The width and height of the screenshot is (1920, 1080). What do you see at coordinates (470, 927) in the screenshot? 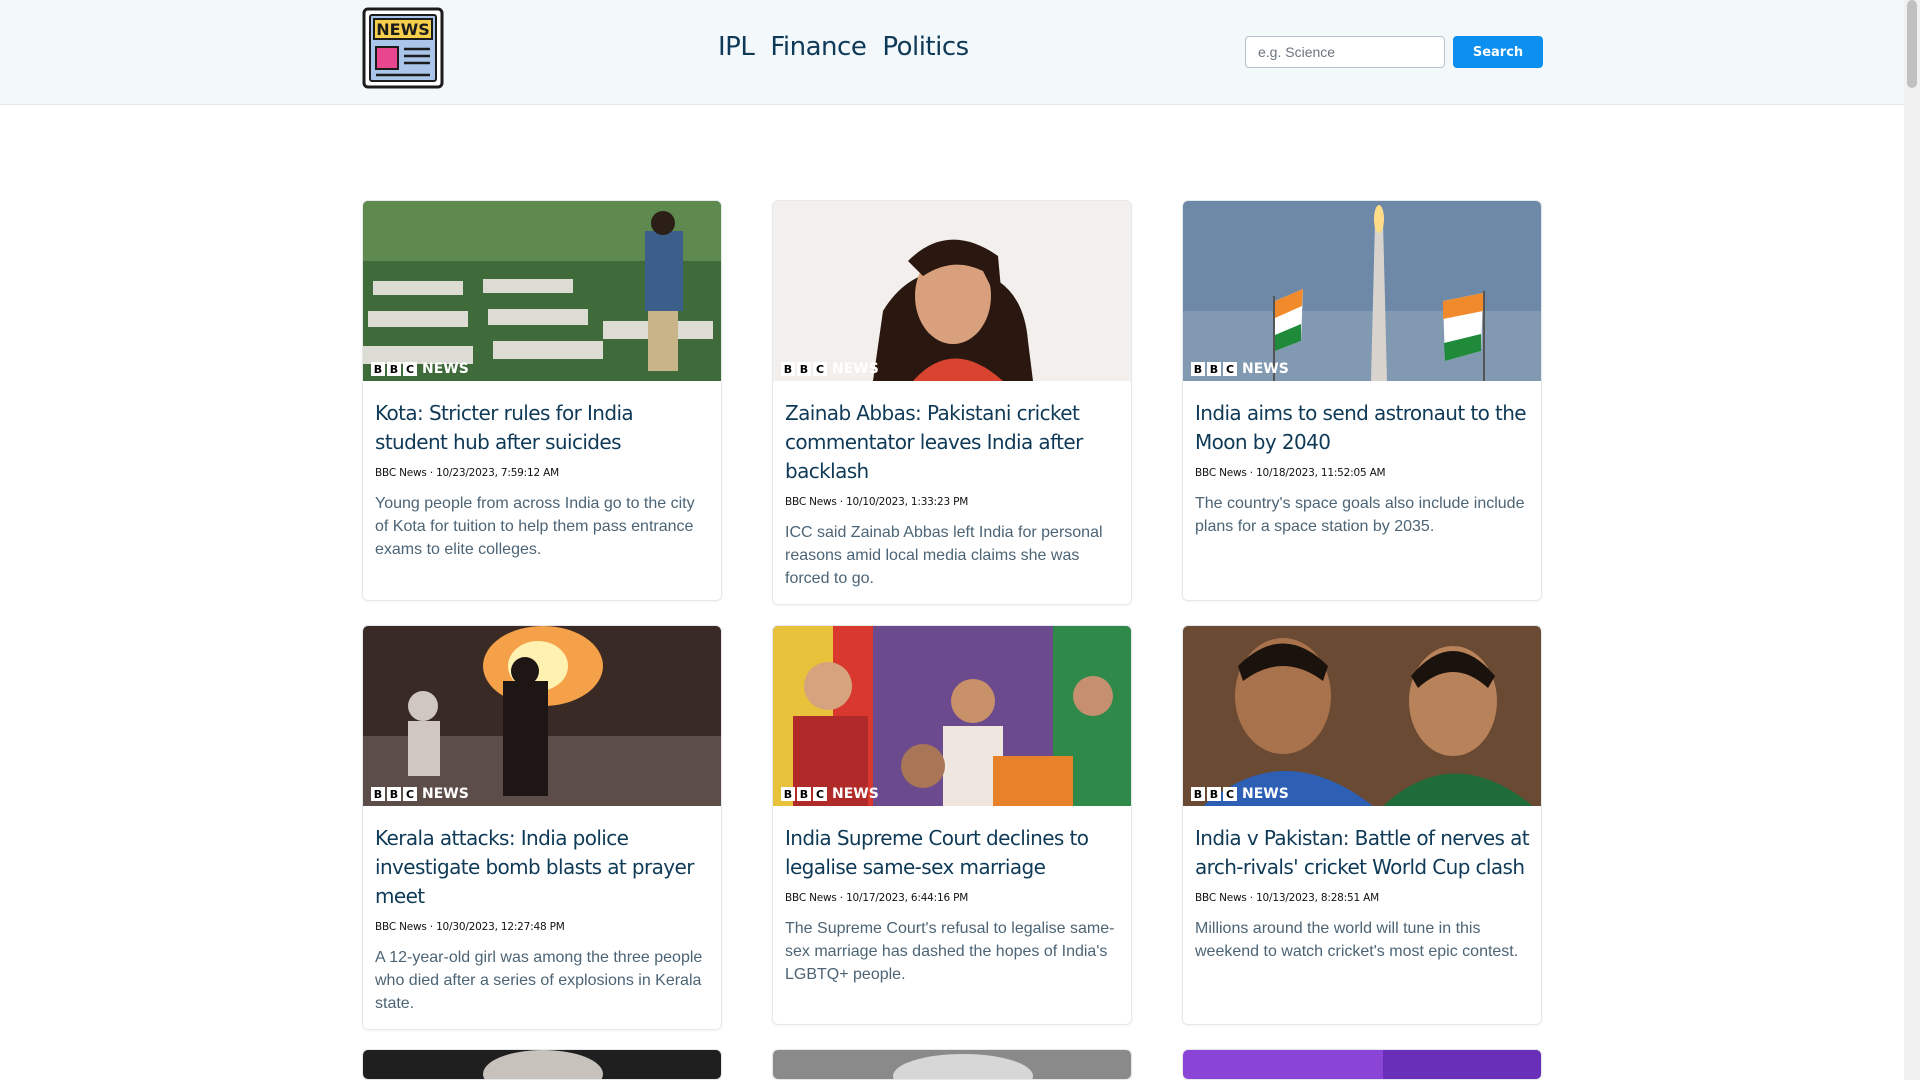
I see `article-meta: BBC News · 10/30/2023, 12:27:48 PM` at bounding box center [470, 927].